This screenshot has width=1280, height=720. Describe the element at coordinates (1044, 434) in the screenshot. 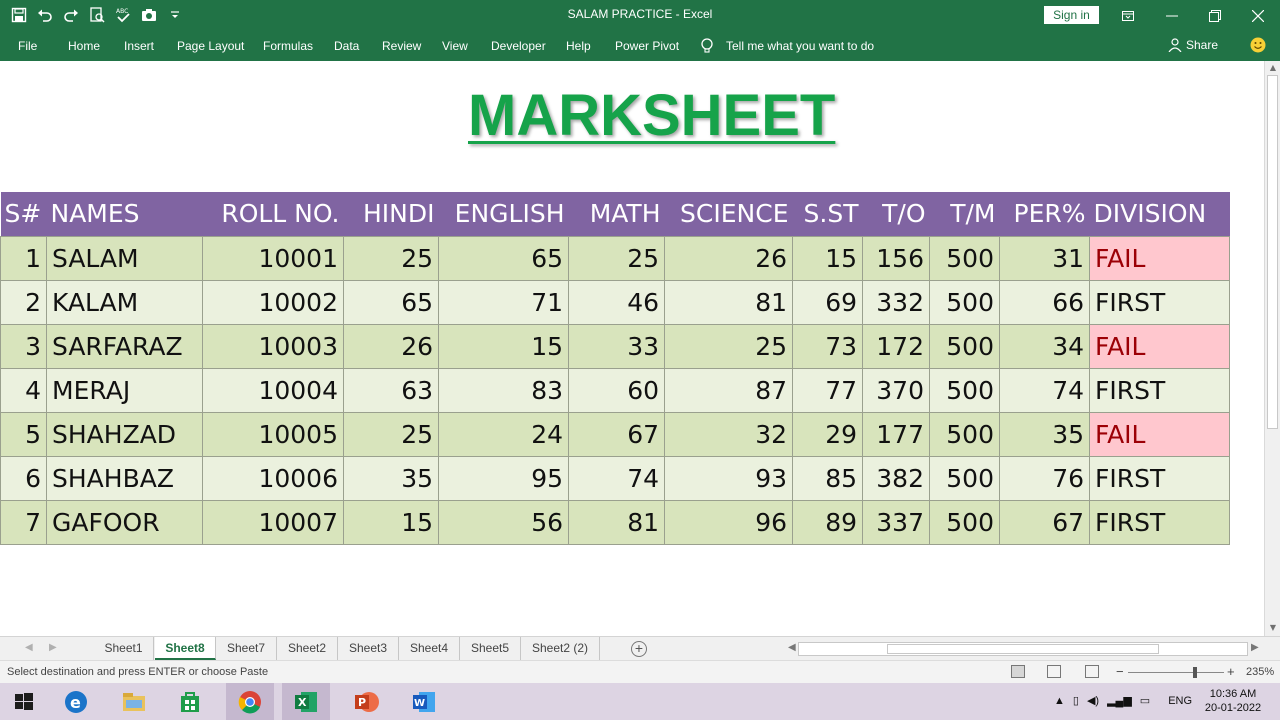

I see `percentage-cell: 35` at that location.